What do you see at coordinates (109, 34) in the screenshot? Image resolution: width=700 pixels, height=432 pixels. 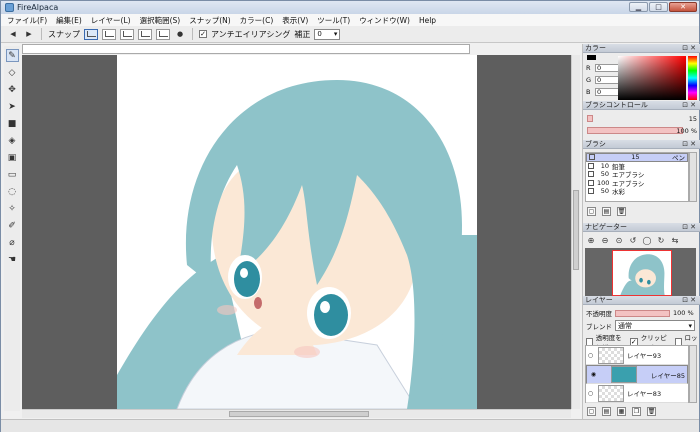 I see `snap-parallel-icon` at bounding box center [109, 34].